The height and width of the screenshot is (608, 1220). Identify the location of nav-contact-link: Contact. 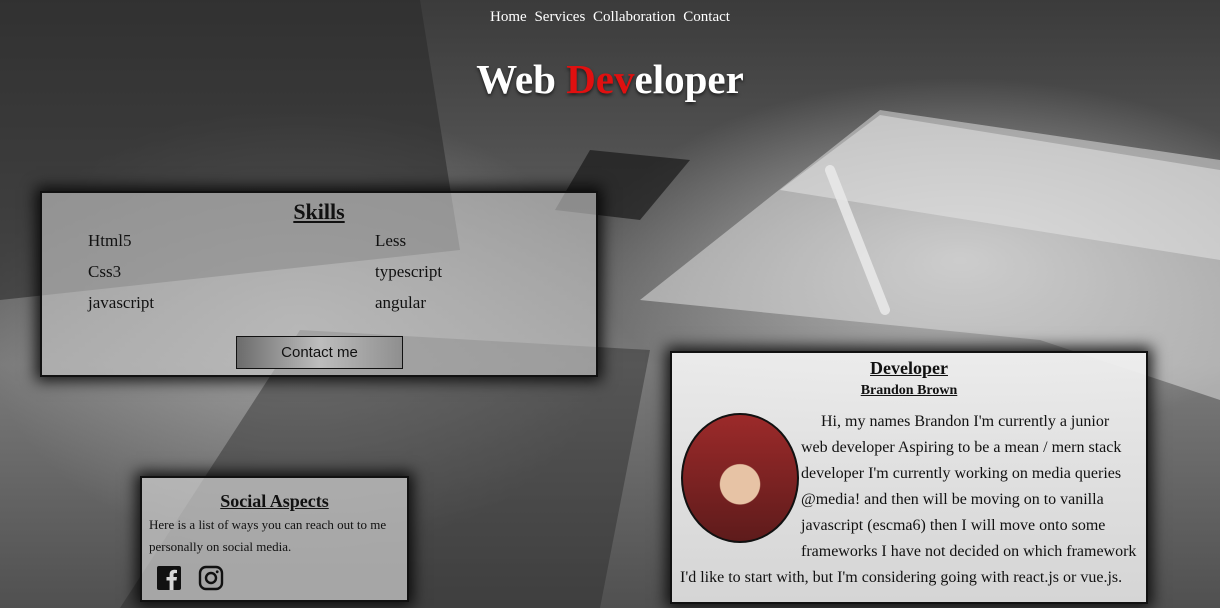
(706, 17).